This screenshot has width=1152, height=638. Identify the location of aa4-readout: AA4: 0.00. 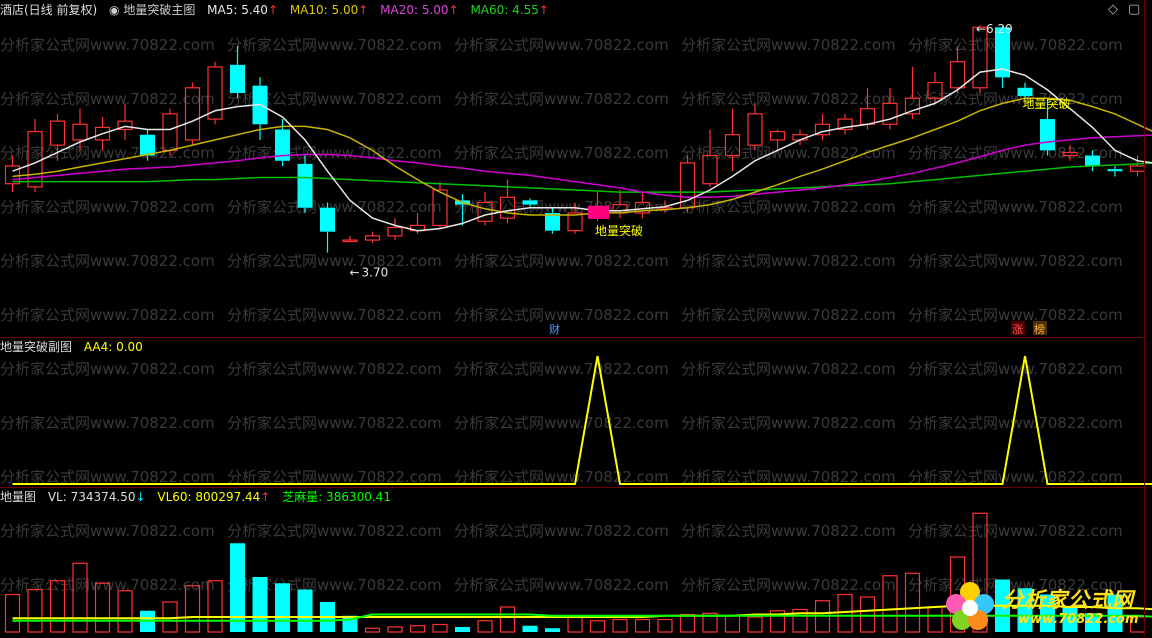
(113, 347).